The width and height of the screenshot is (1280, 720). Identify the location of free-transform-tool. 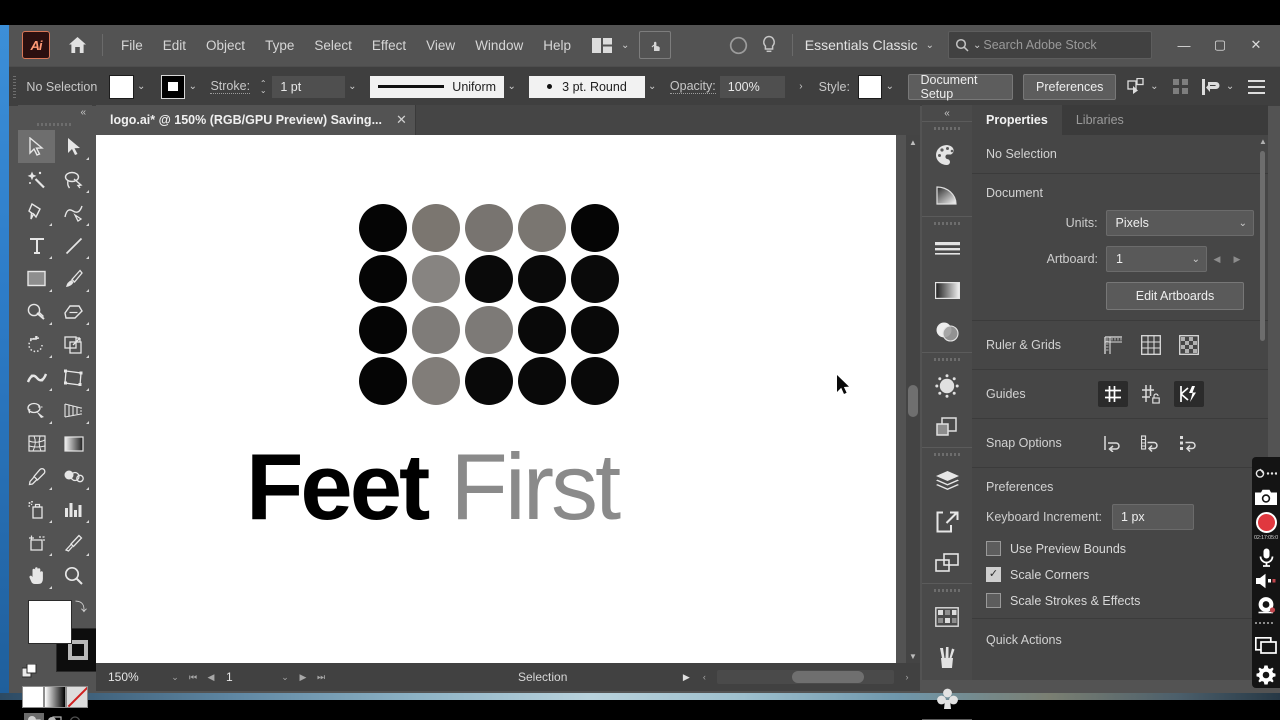
(73, 377).